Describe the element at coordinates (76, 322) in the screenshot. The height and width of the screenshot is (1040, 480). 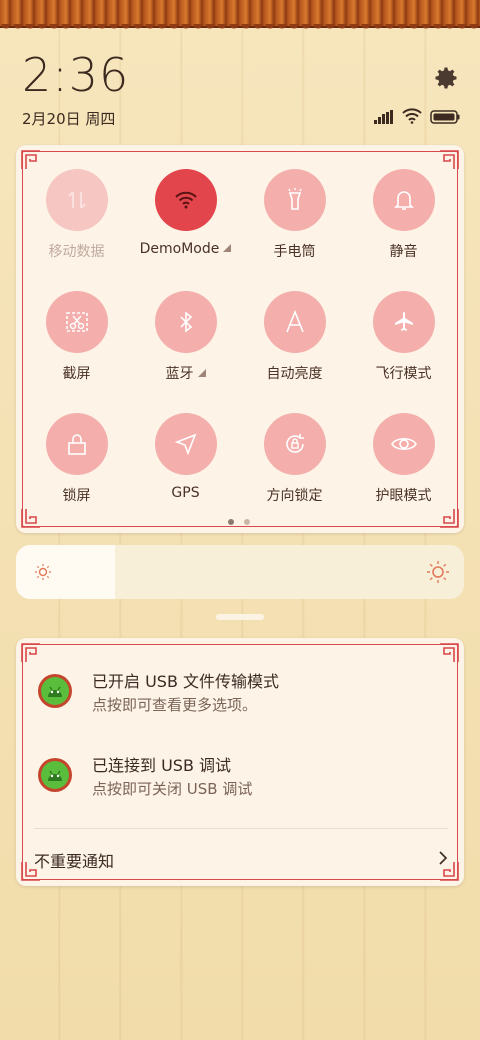
I see `screenshot-icon` at that location.